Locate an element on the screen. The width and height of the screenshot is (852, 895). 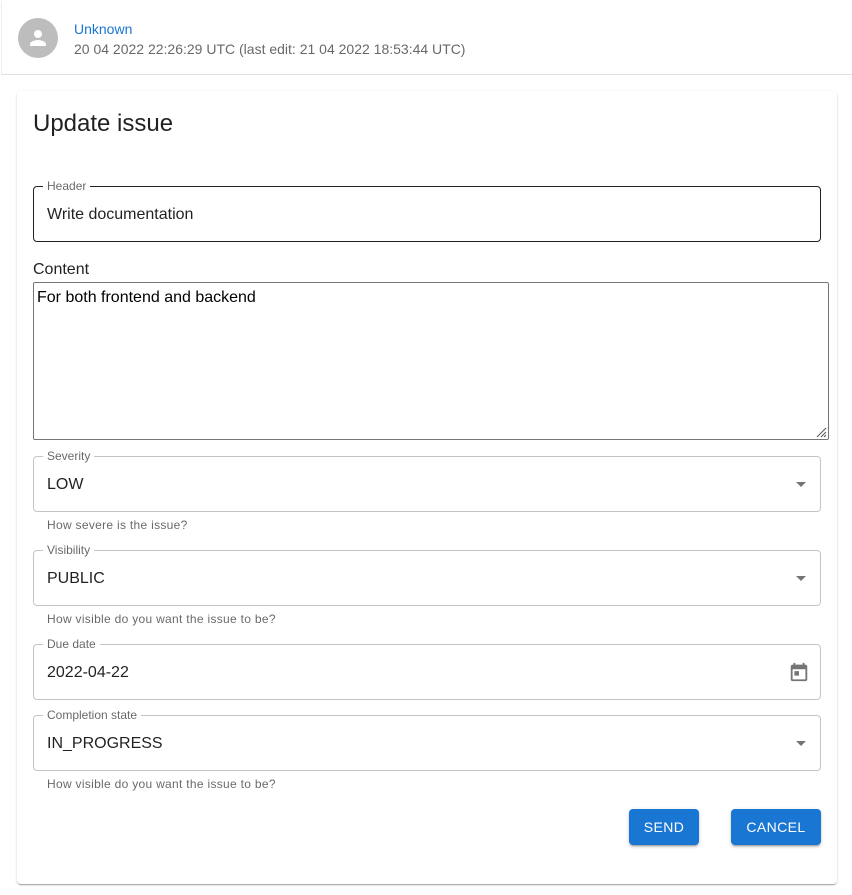
person-icon is located at coordinates (38, 38).